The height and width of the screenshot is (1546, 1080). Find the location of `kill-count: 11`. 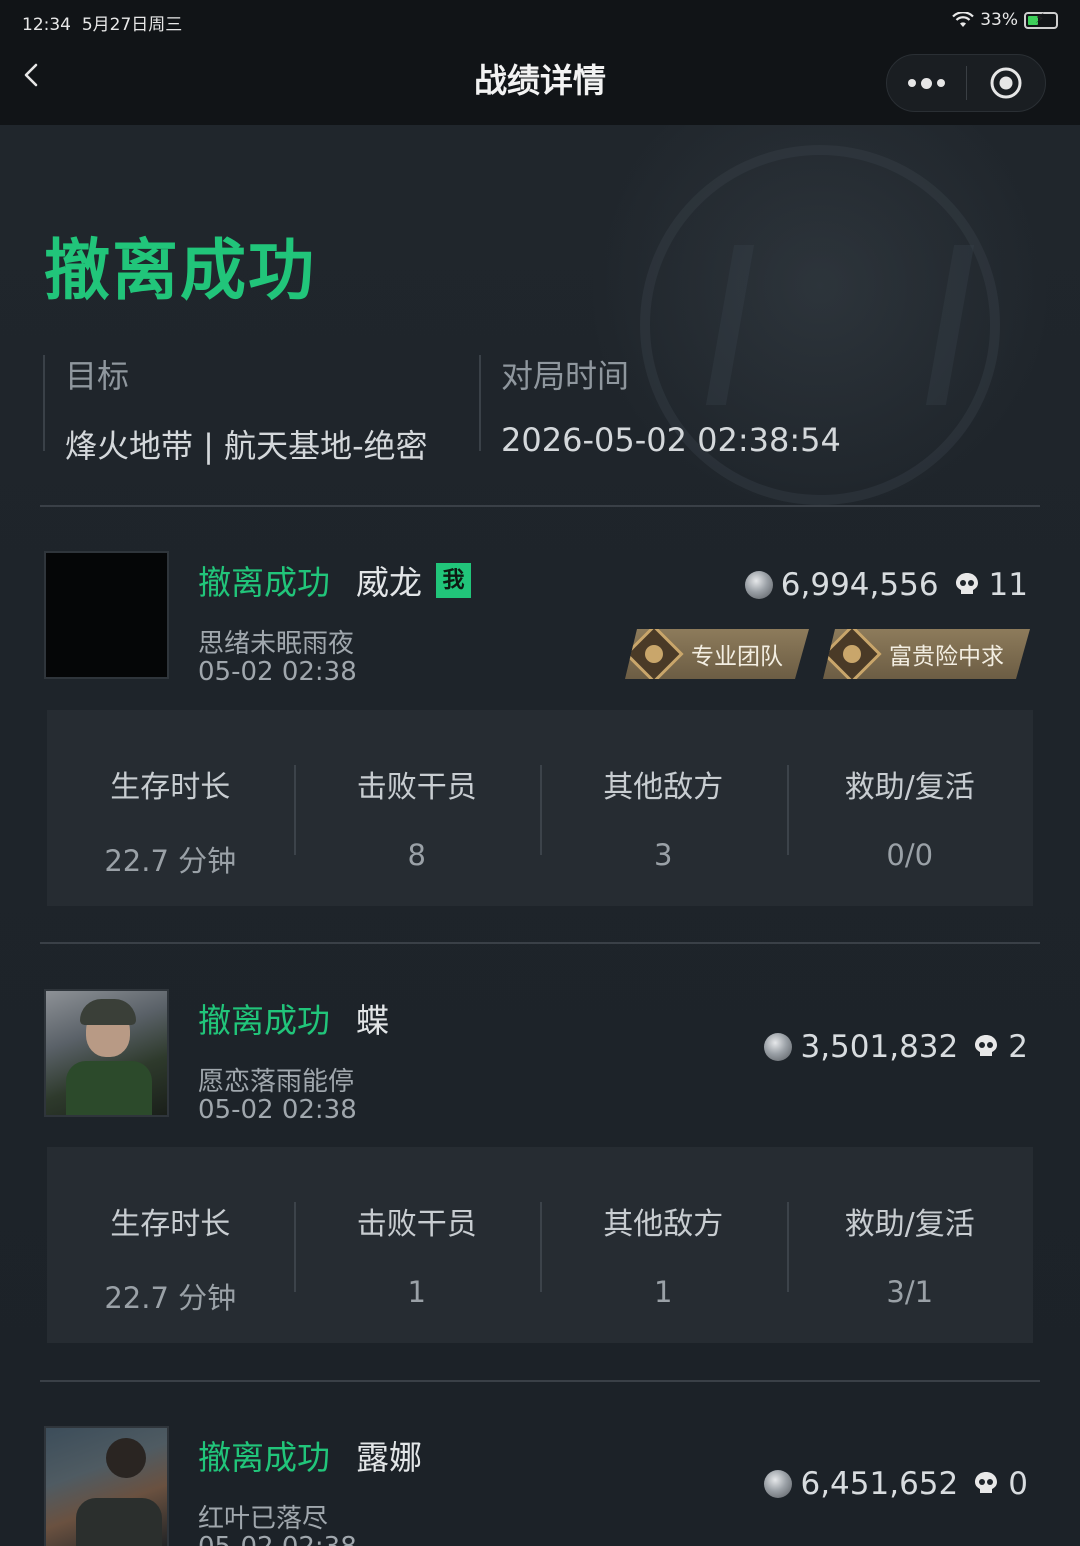

kill-count: 11 is located at coordinates (1008, 585).